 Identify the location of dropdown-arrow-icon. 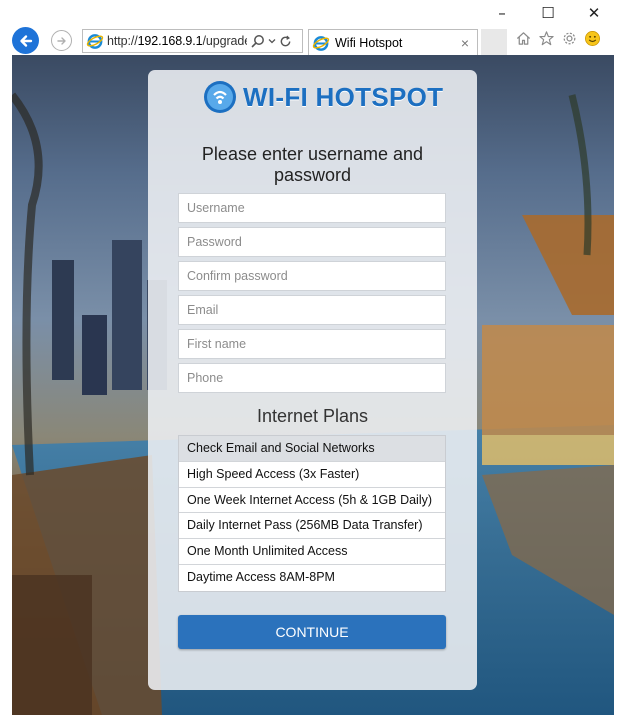
(272, 41).